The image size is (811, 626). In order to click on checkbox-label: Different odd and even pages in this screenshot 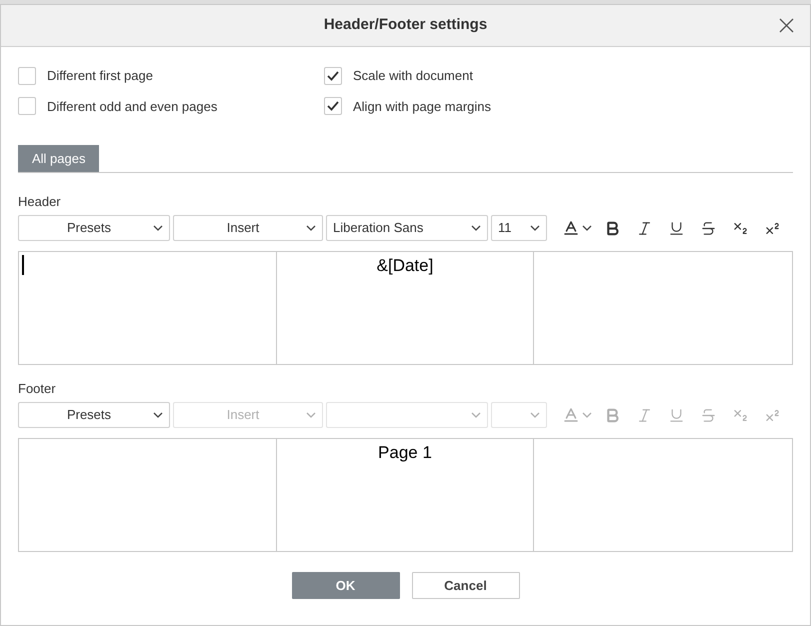, I will do `click(132, 107)`.